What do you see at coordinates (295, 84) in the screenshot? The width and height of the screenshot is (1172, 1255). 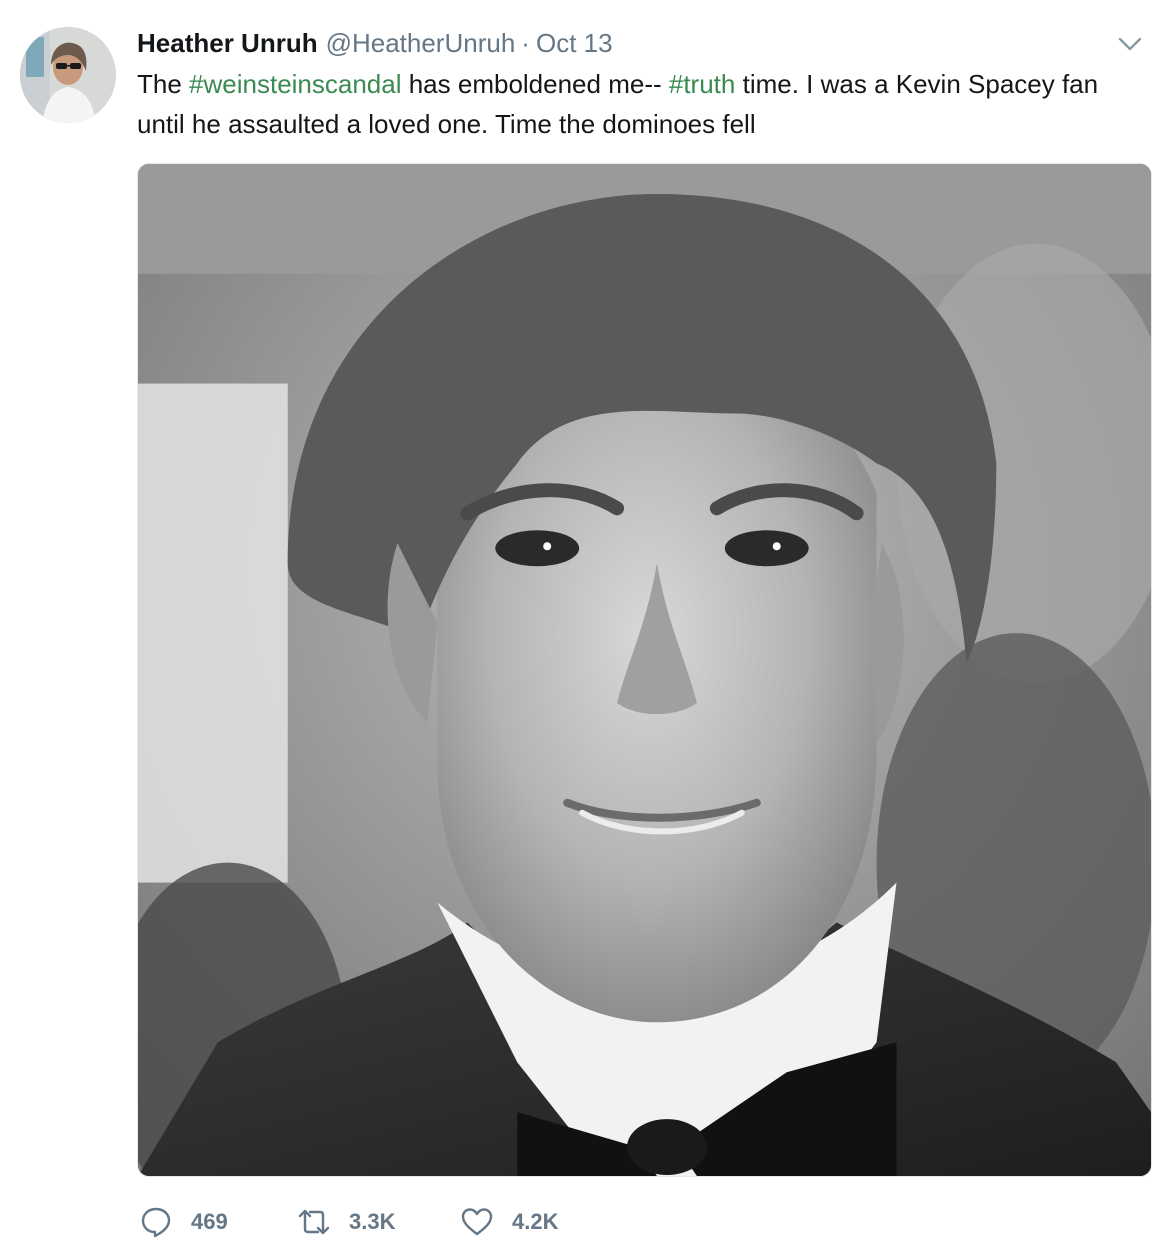 I see `hashtag-link: #weinsteinscandal` at bounding box center [295, 84].